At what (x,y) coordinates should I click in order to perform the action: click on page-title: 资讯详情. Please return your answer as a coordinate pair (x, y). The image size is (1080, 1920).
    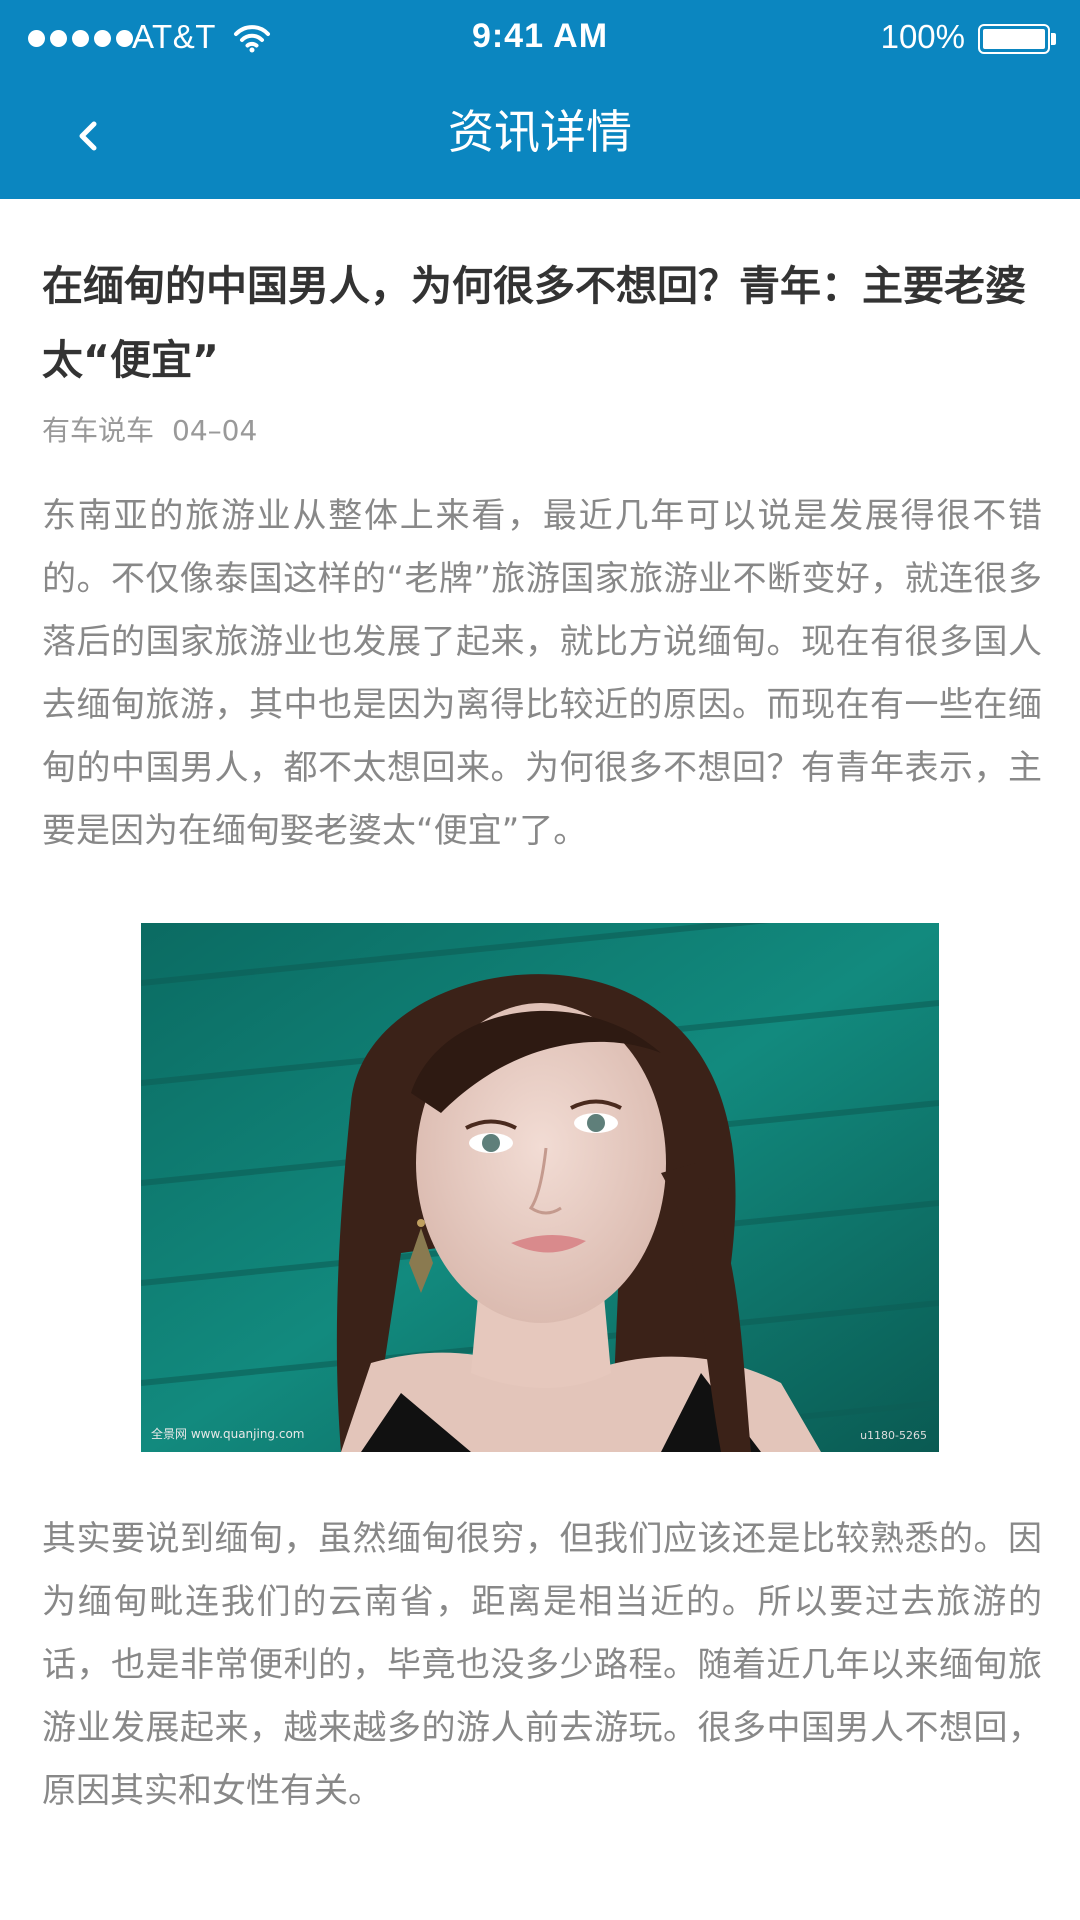
    Looking at the image, I should click on (540, 132).